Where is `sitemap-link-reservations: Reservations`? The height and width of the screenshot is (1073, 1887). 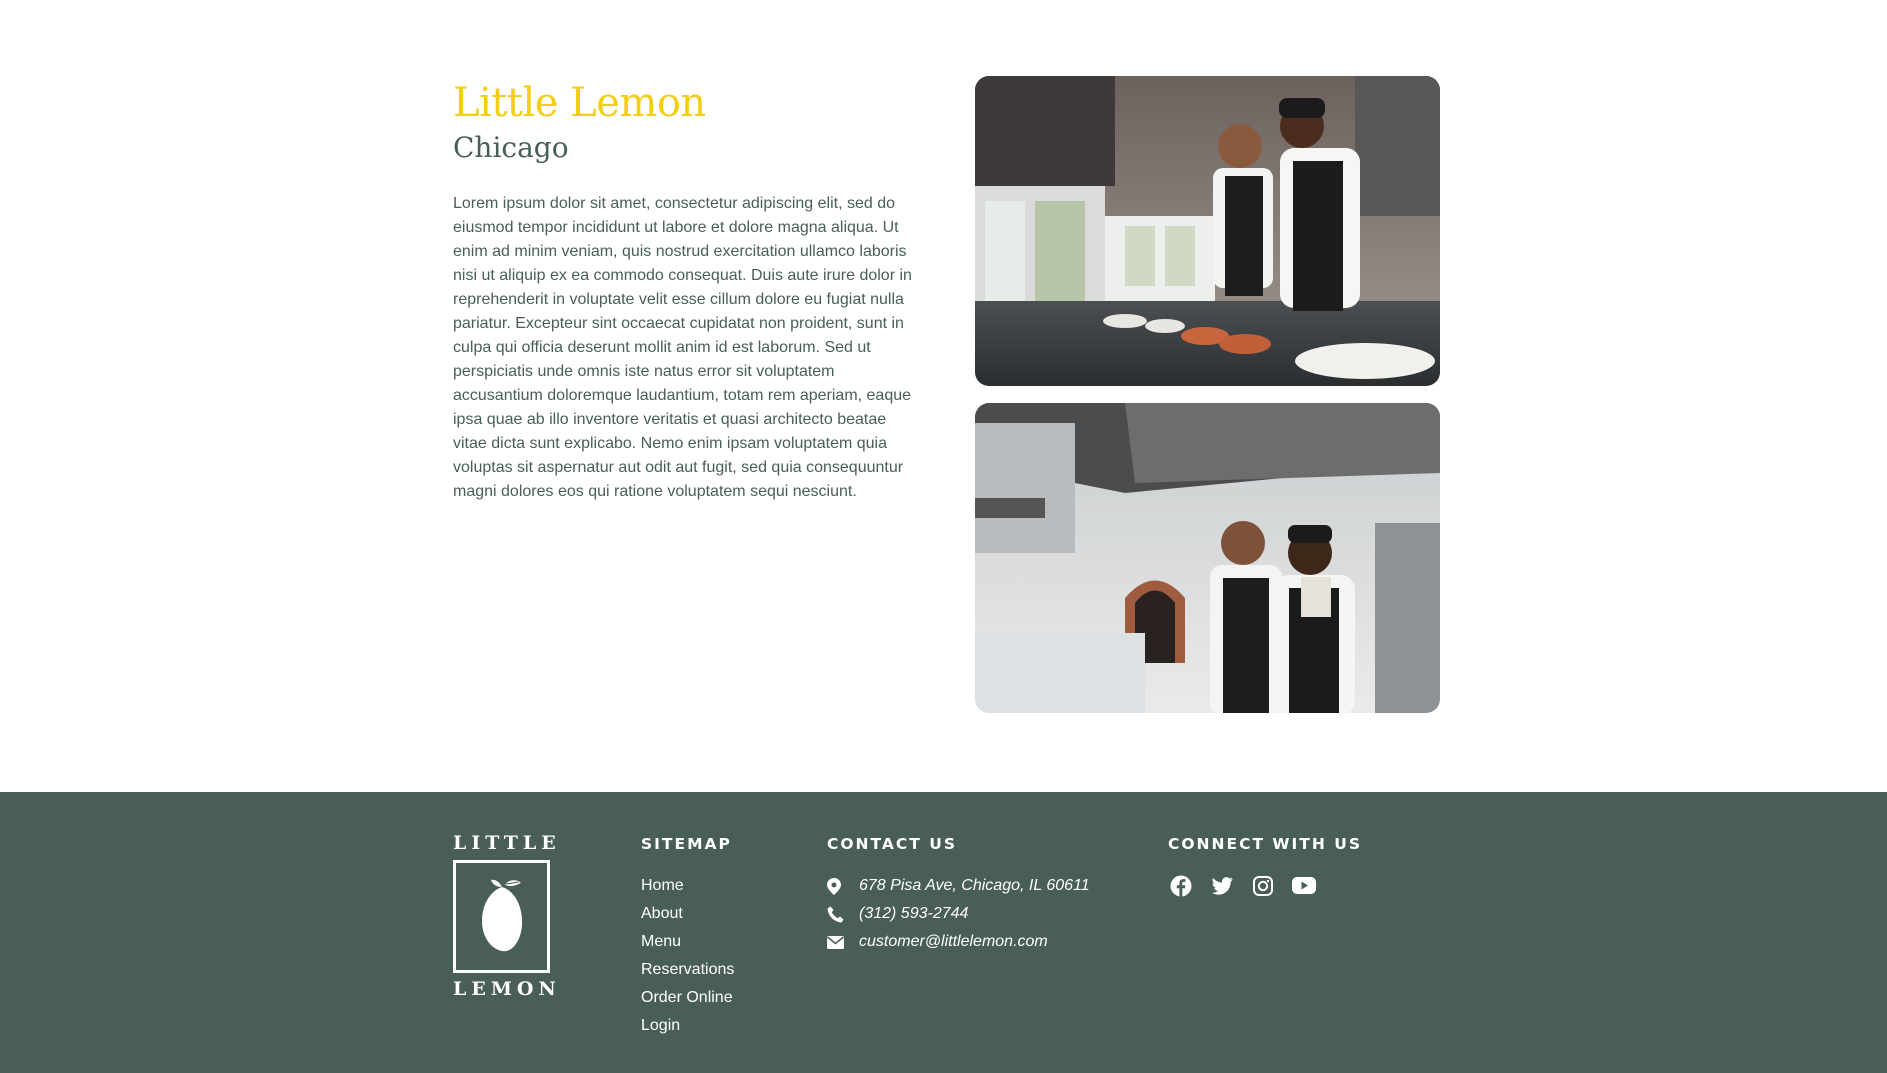
sitemap-link-reservations: Reservations is located at coordinates (687, 970).